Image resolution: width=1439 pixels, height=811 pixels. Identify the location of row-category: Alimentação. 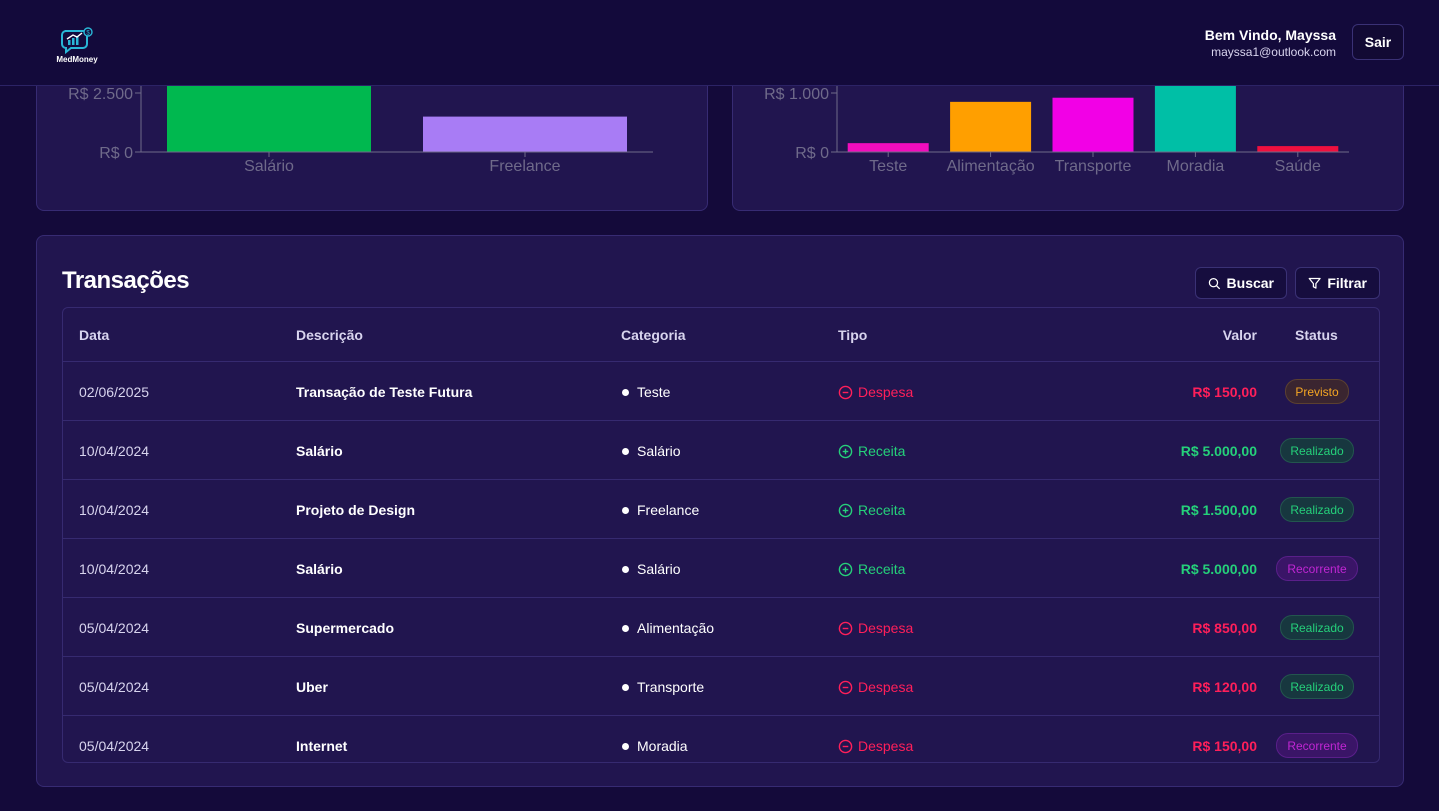
(668, 628).